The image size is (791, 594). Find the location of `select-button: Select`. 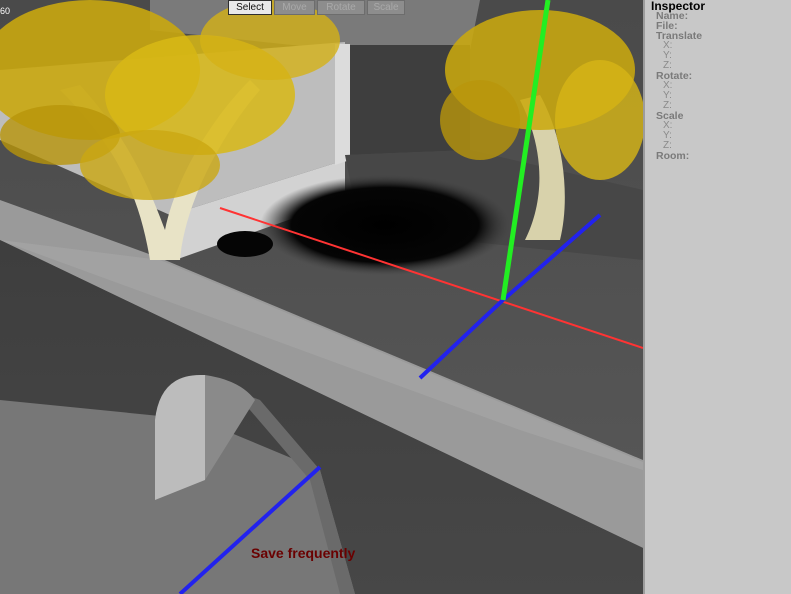

select-button: Select is located at coordinates (250, 7).